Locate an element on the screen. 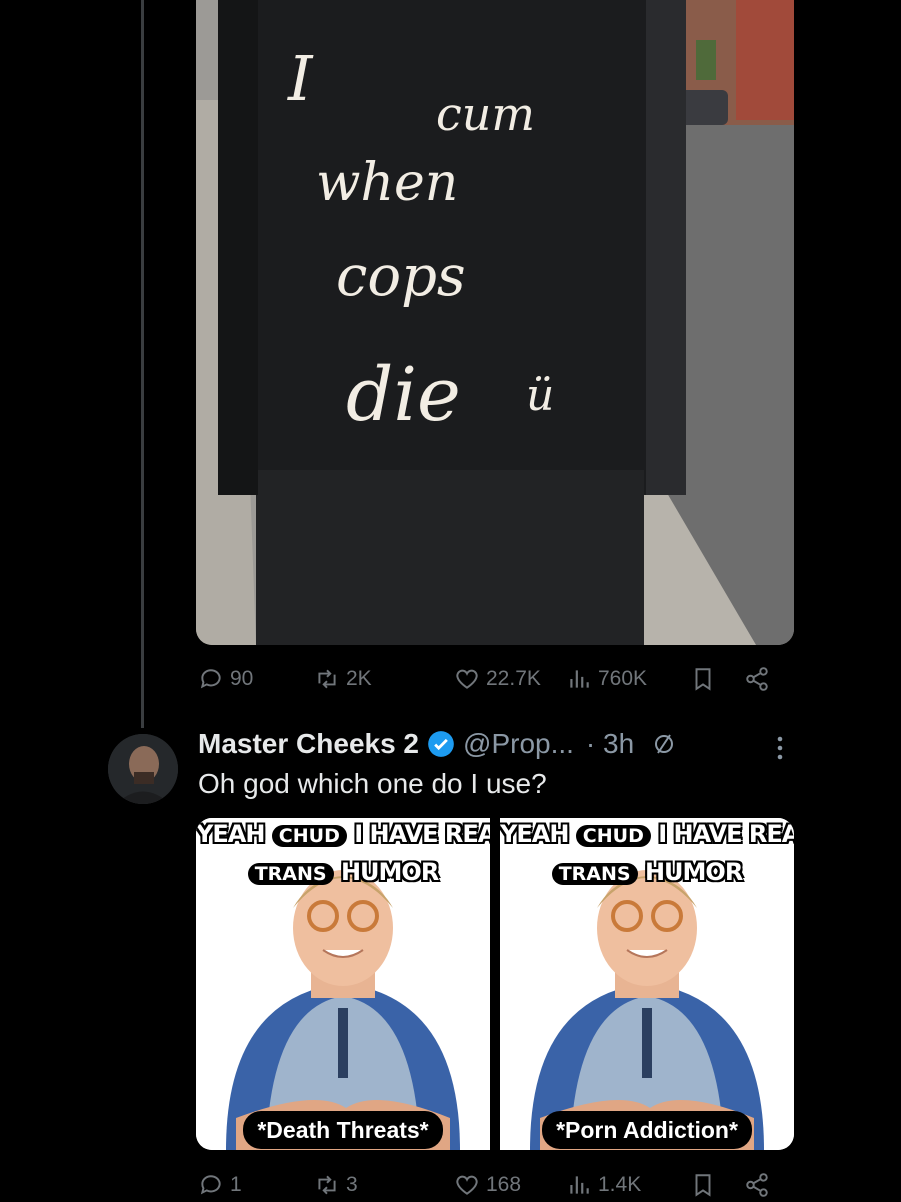 This screenshot has height=1202, width=901. like-button: 22.7K is located at coordinates (497, 679).